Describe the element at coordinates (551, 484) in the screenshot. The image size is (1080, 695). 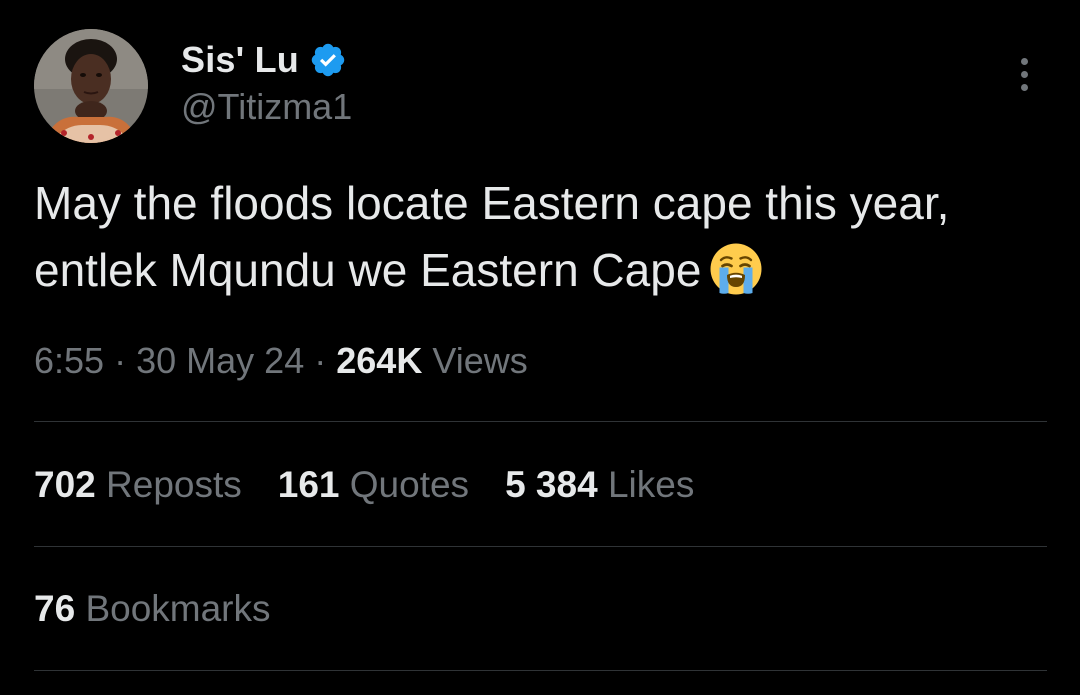
I see `likes-count: 5 384` at that location.